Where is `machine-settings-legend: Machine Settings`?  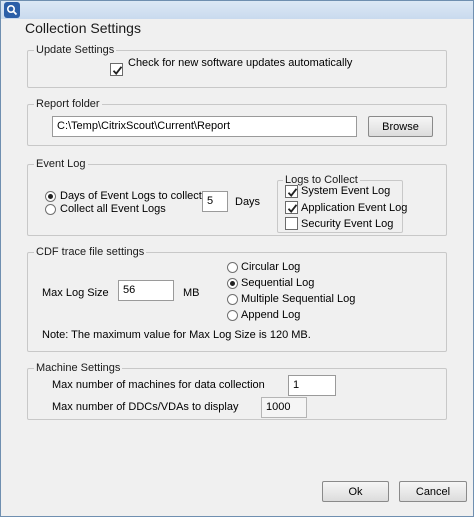 machine-settings-legend: Machine Settings is located at coordinates (78, 368).